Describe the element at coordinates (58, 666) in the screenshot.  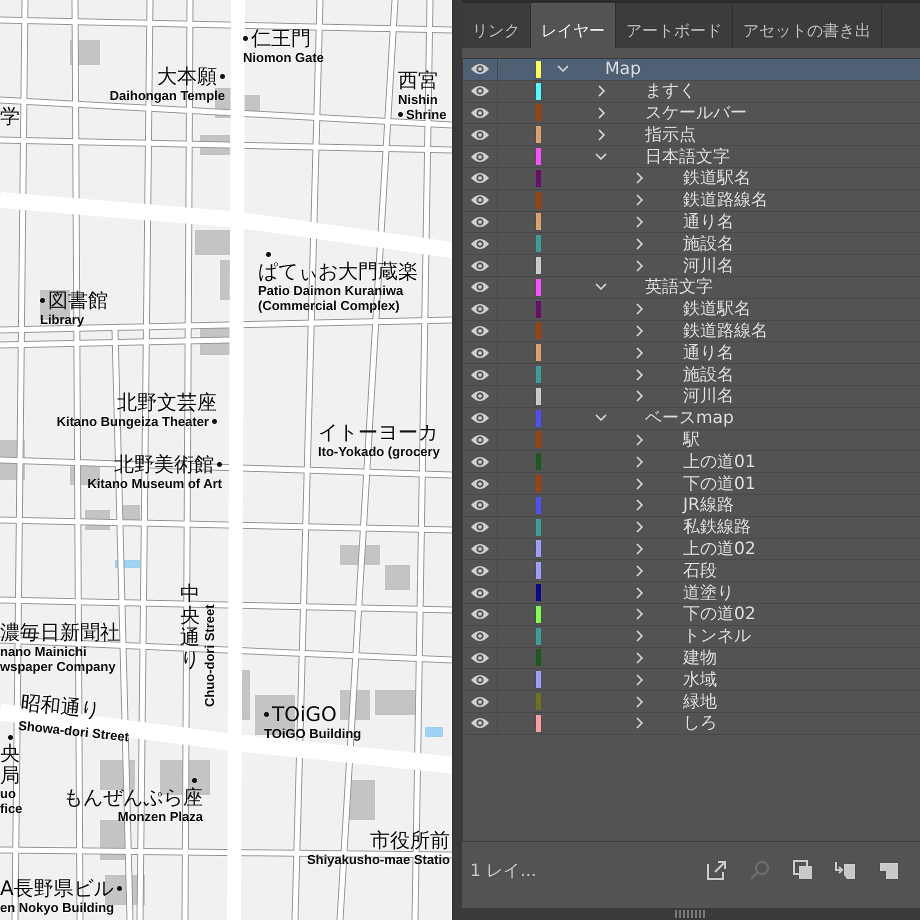
I see `place-name-english: wspaper Company` at that location.